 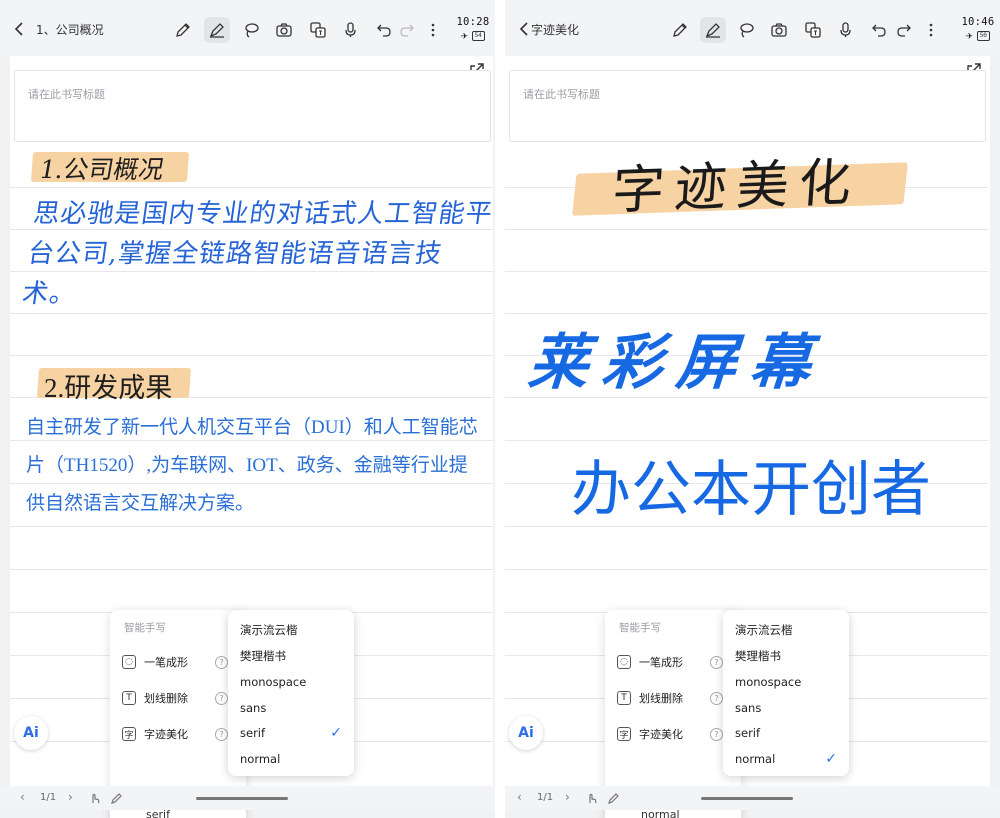 I want to click on status-bar: 10:28 ✈ 54, so click(x=473, y=31).